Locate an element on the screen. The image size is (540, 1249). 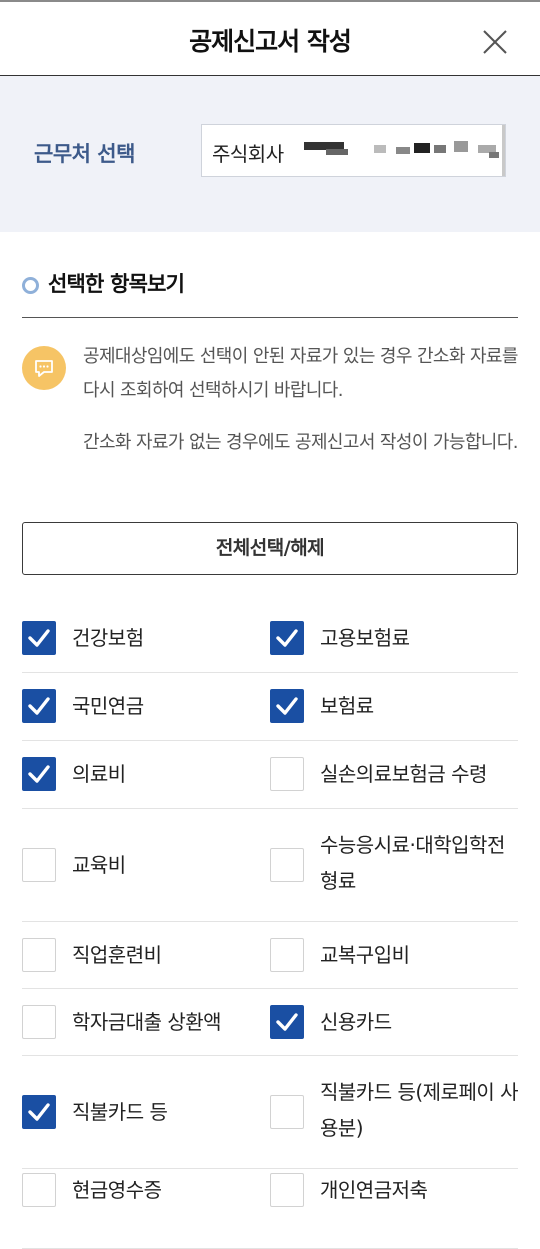
checkbox-label: 수능응시료·대학입학전형료 is located at coordinates (412, 863).